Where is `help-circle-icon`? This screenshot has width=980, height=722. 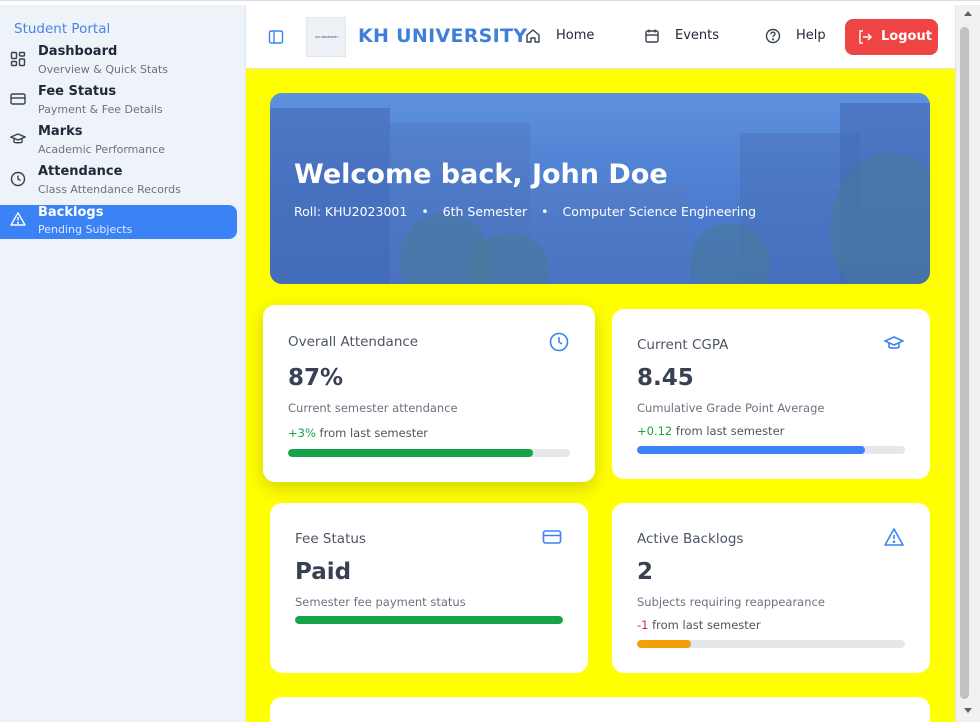 help-circle-icon is located at coordinates (773, 36).